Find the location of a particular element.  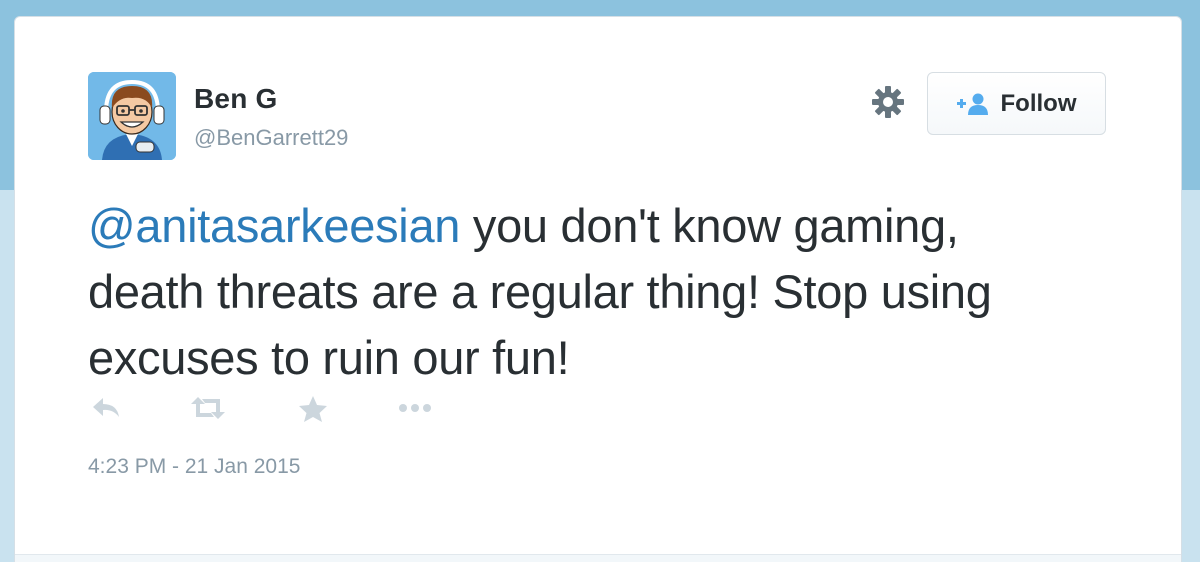

follow-label: Follow is located at coordinates (1038, 103).